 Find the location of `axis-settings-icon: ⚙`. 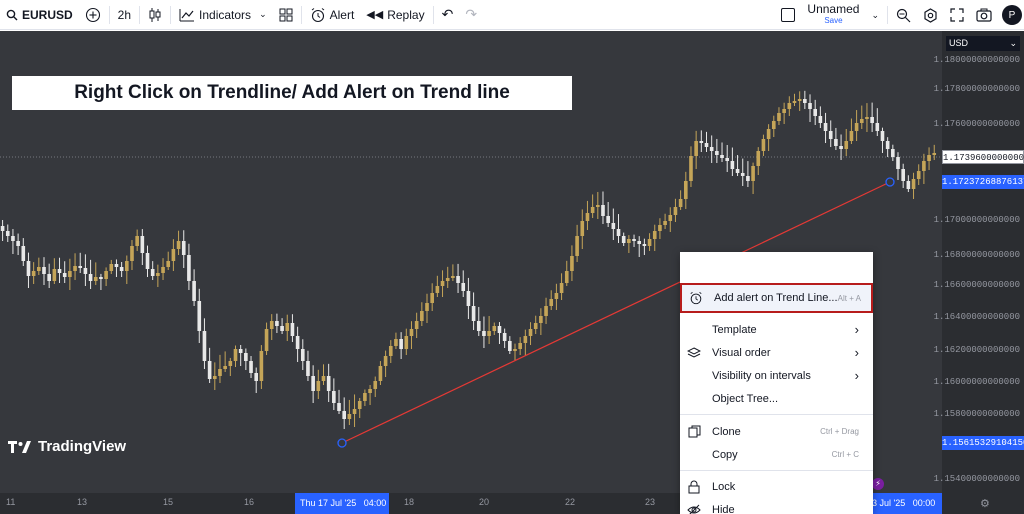

axis-settings-icon: ⚙ is located at coordinates (985, 503).